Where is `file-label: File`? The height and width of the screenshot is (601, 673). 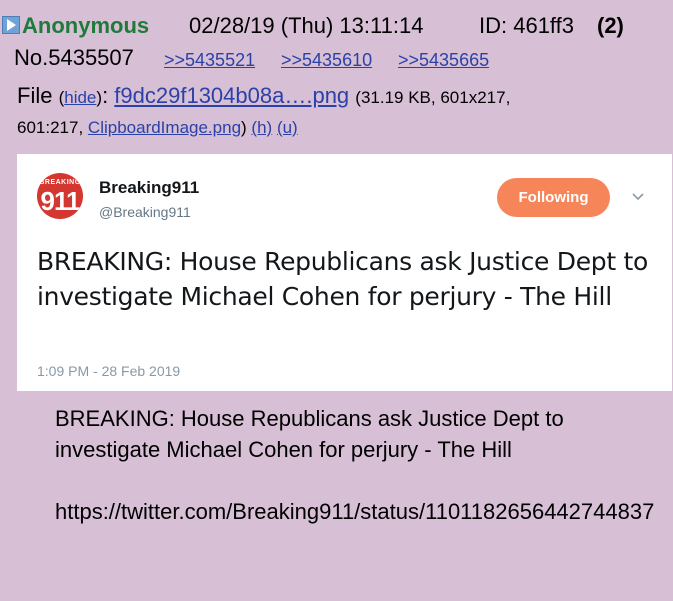 file-label: File is located at coordinates (35, 95).